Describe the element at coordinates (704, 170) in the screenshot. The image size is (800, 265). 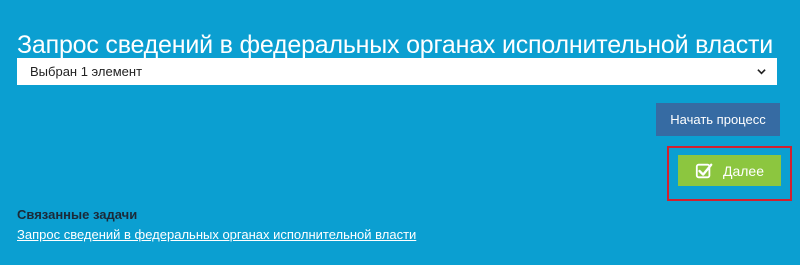
I see `checkbox-check-icon` at that location.